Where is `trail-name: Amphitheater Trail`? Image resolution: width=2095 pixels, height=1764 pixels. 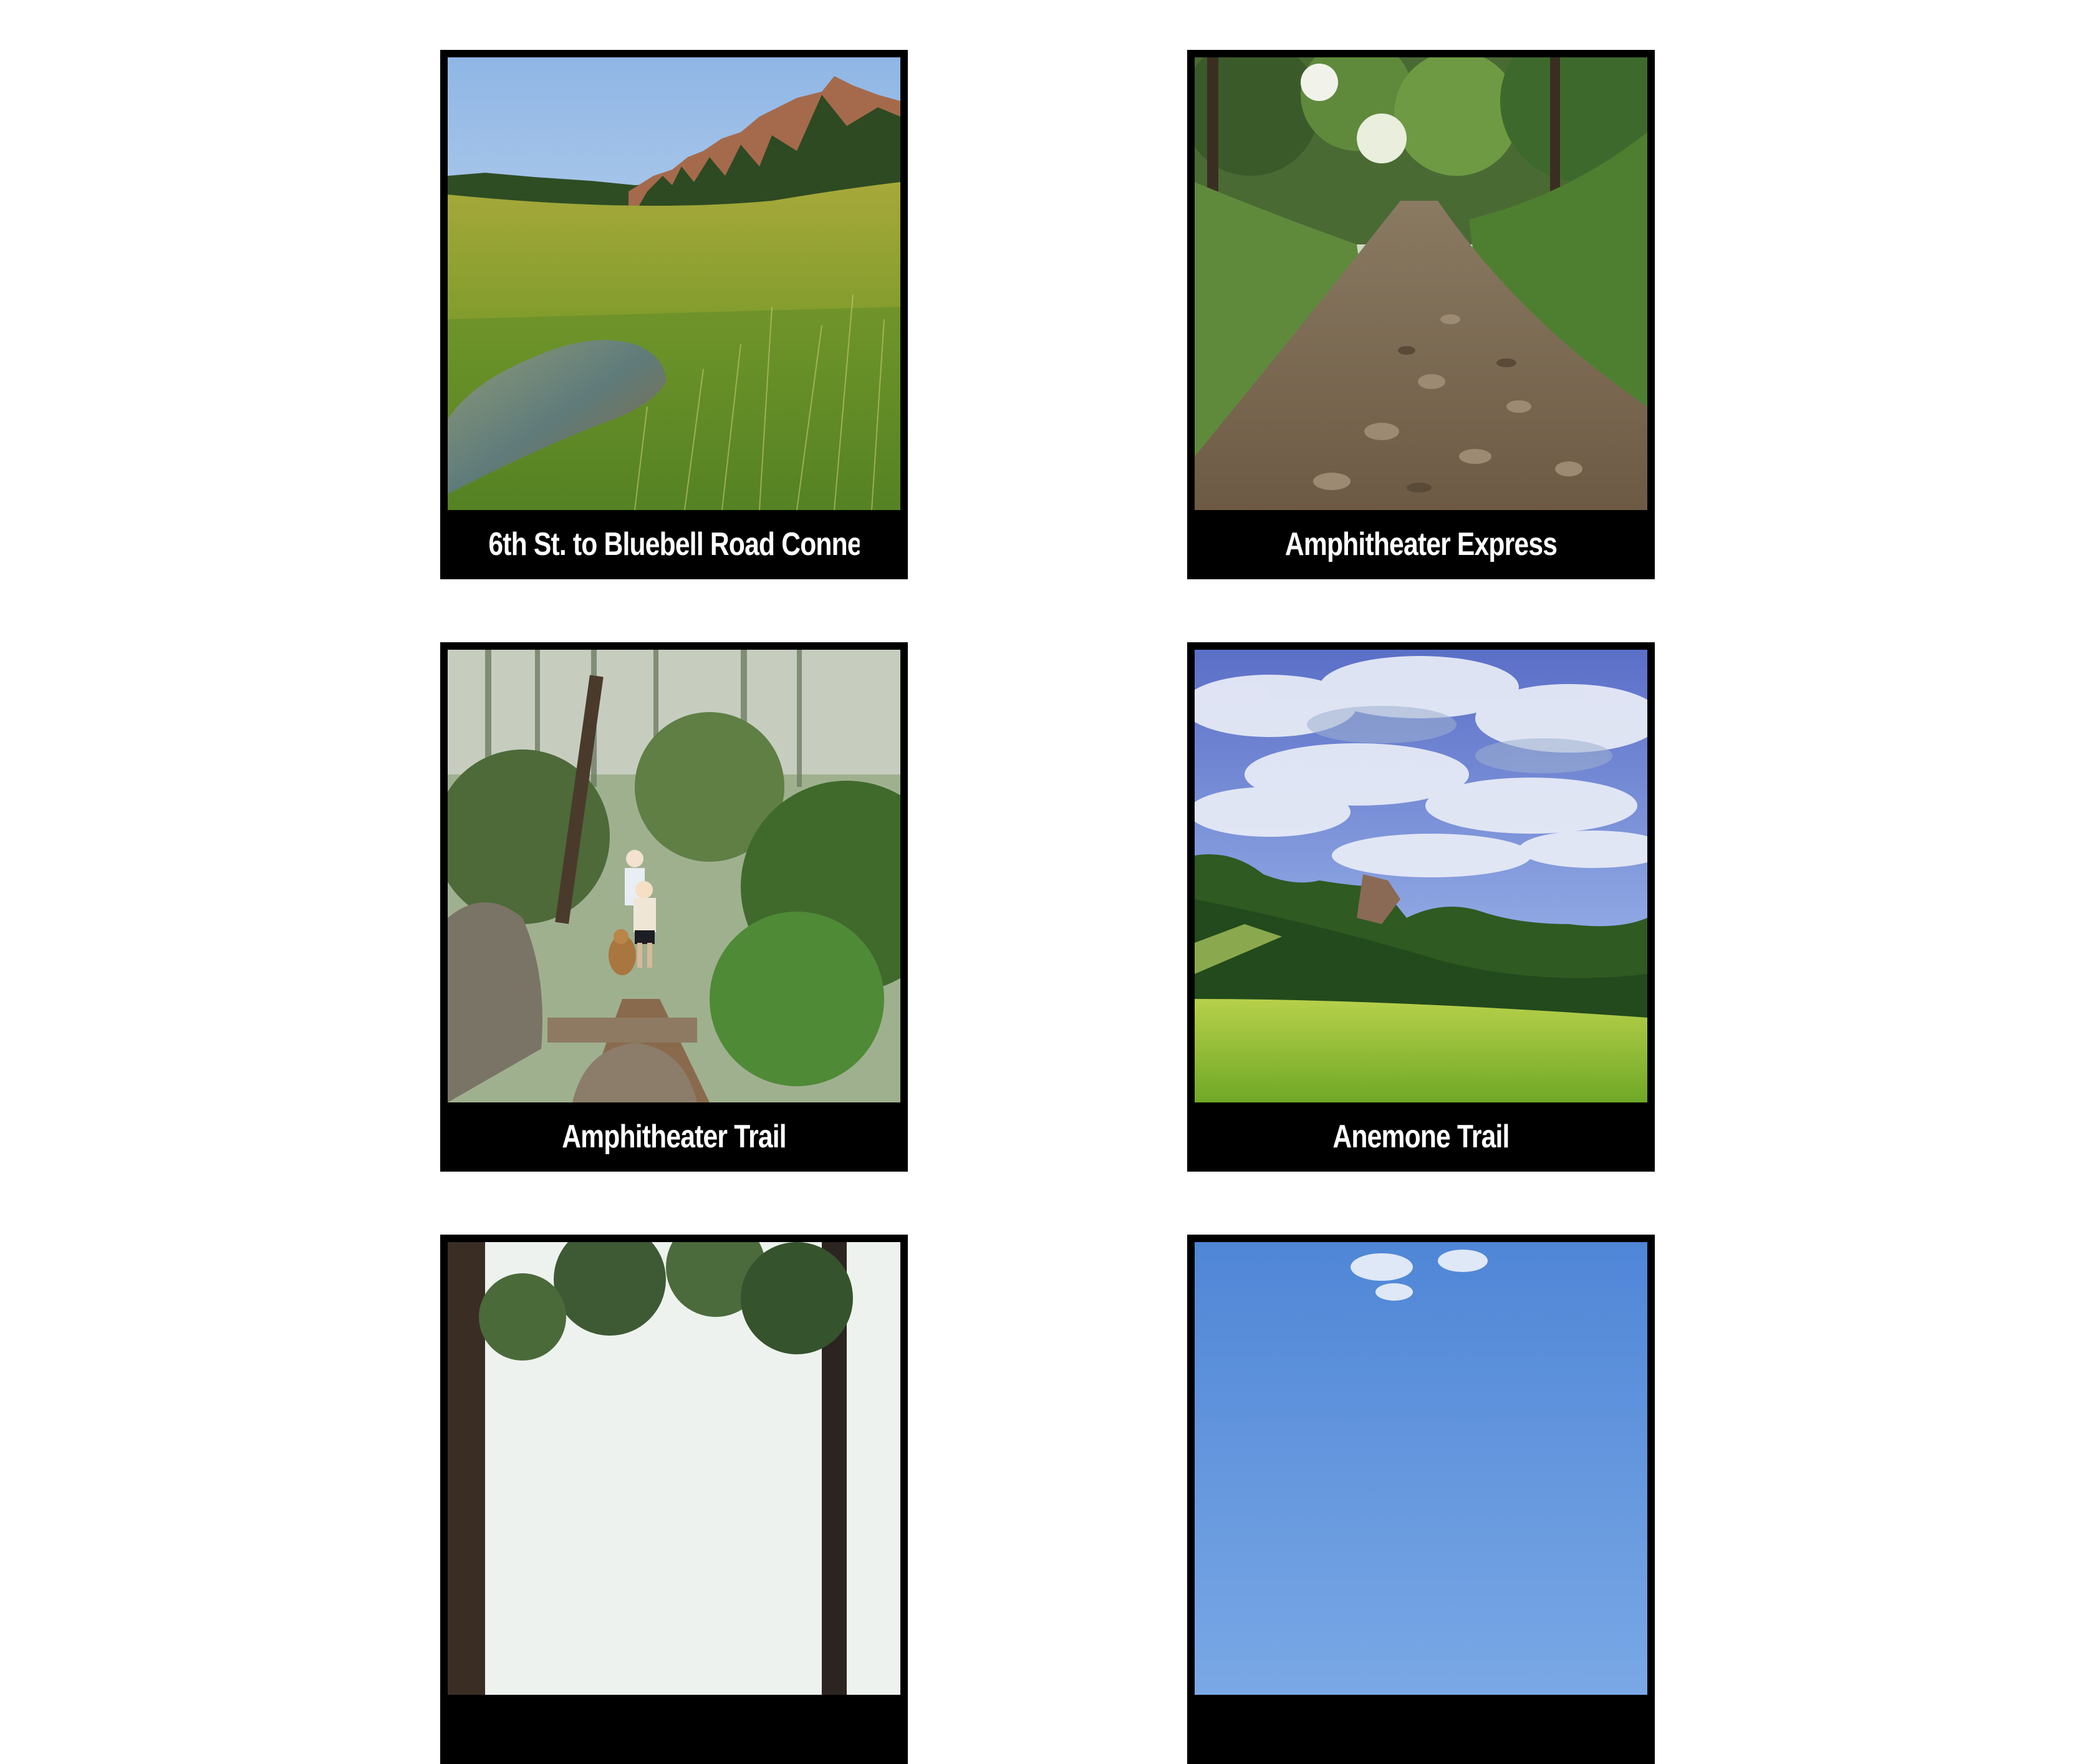
trail-name: Amphitheater Trail is located at coordinates (674, 1137).